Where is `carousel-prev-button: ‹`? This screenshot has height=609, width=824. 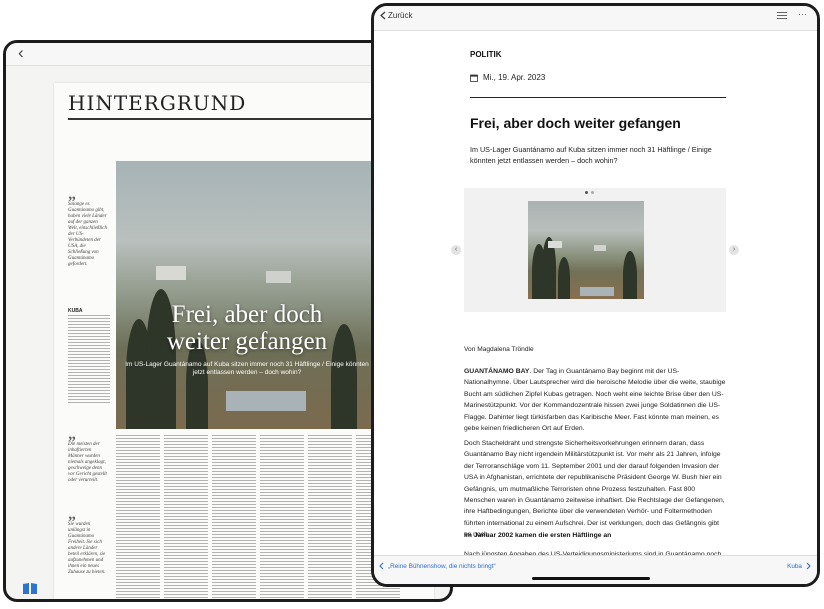
carousel-prev-button: ‹ is located at coordinates (456, 250).